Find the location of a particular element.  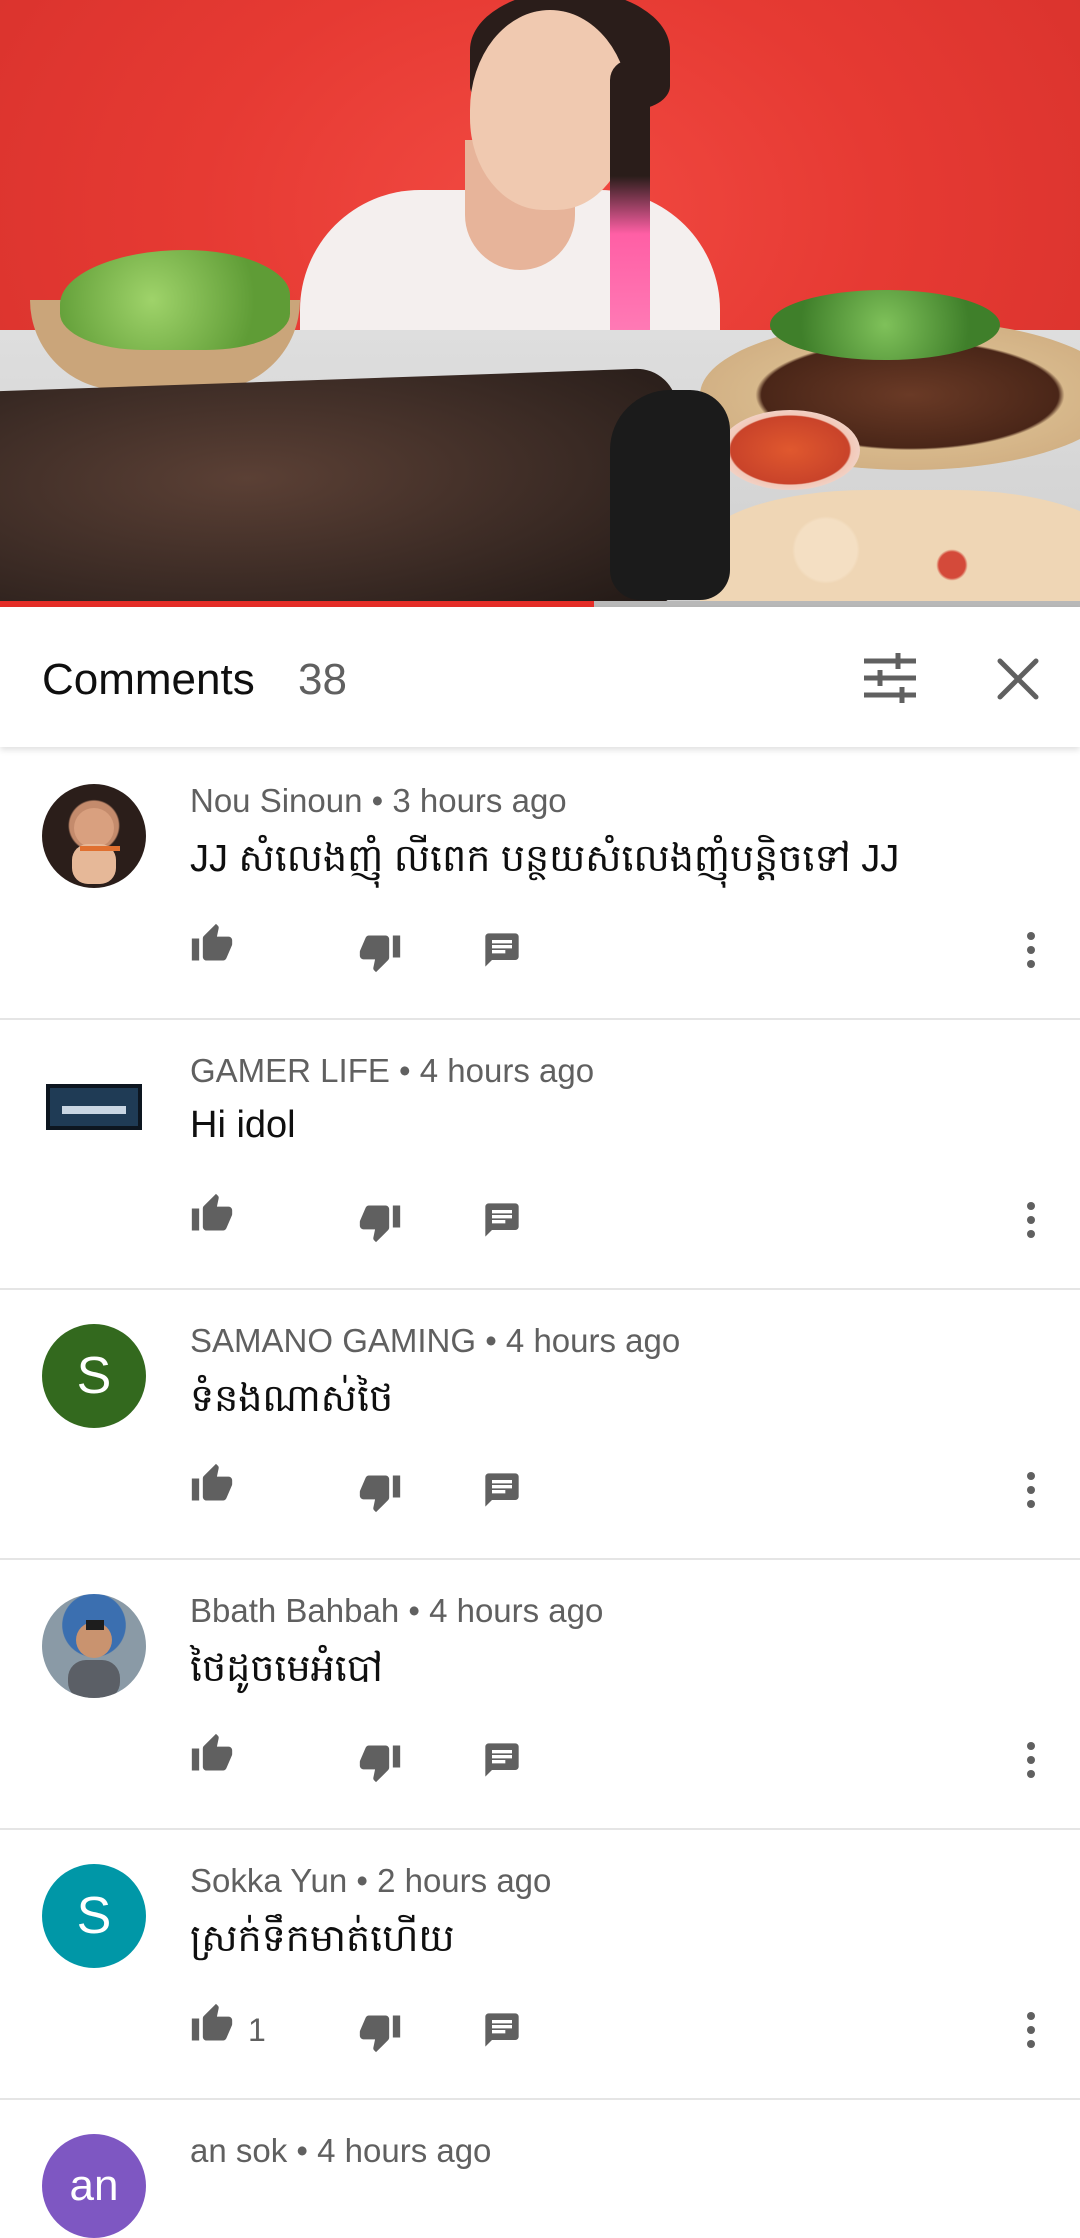

comments-header: Comments 38 is located at coordinates (540, 677).